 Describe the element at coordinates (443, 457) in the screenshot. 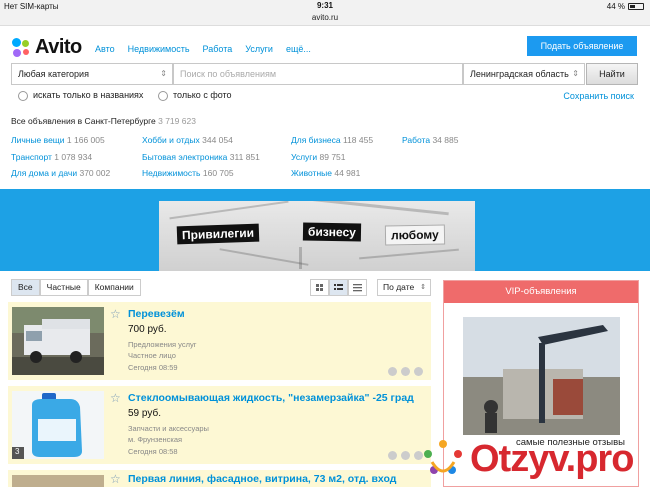

I see `watermark-logo-icon` at that location.